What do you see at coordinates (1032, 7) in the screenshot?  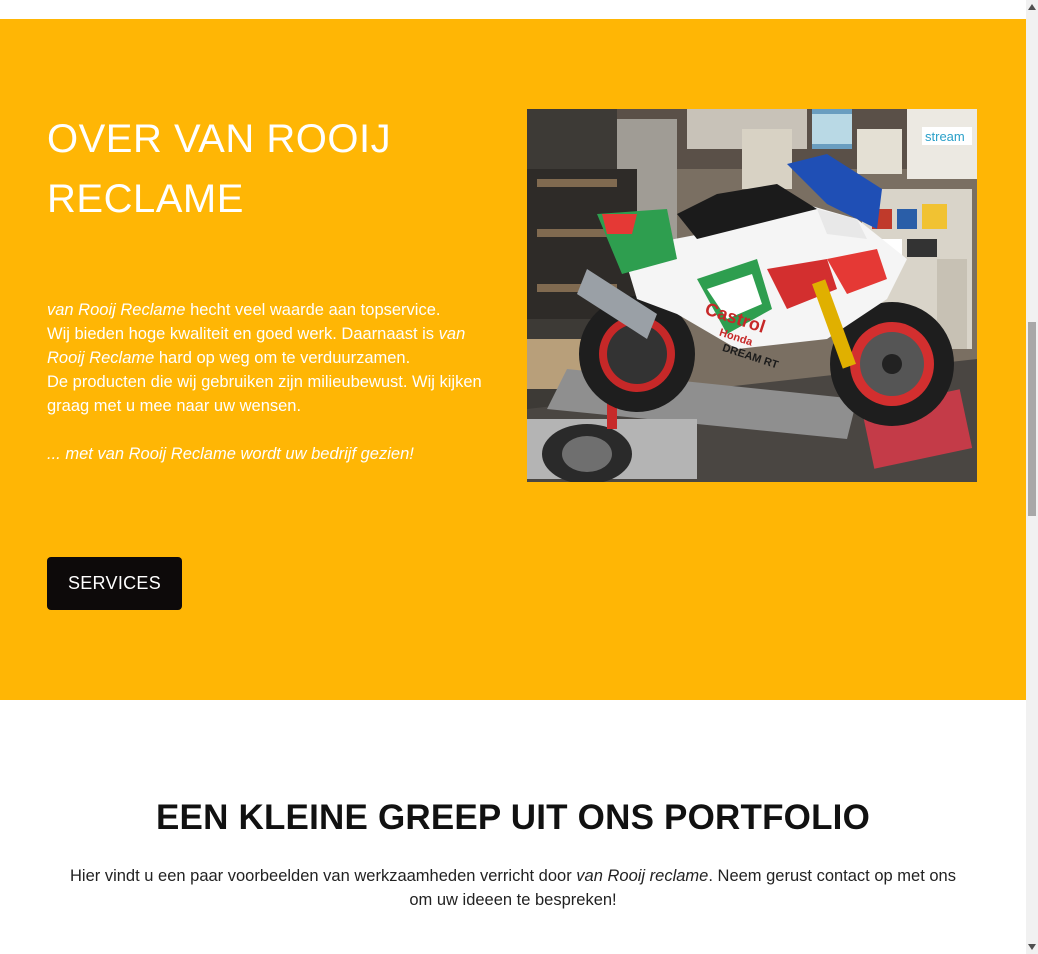 I see `scroll-up-arrow-icon` at bounding box center [1032, 7].